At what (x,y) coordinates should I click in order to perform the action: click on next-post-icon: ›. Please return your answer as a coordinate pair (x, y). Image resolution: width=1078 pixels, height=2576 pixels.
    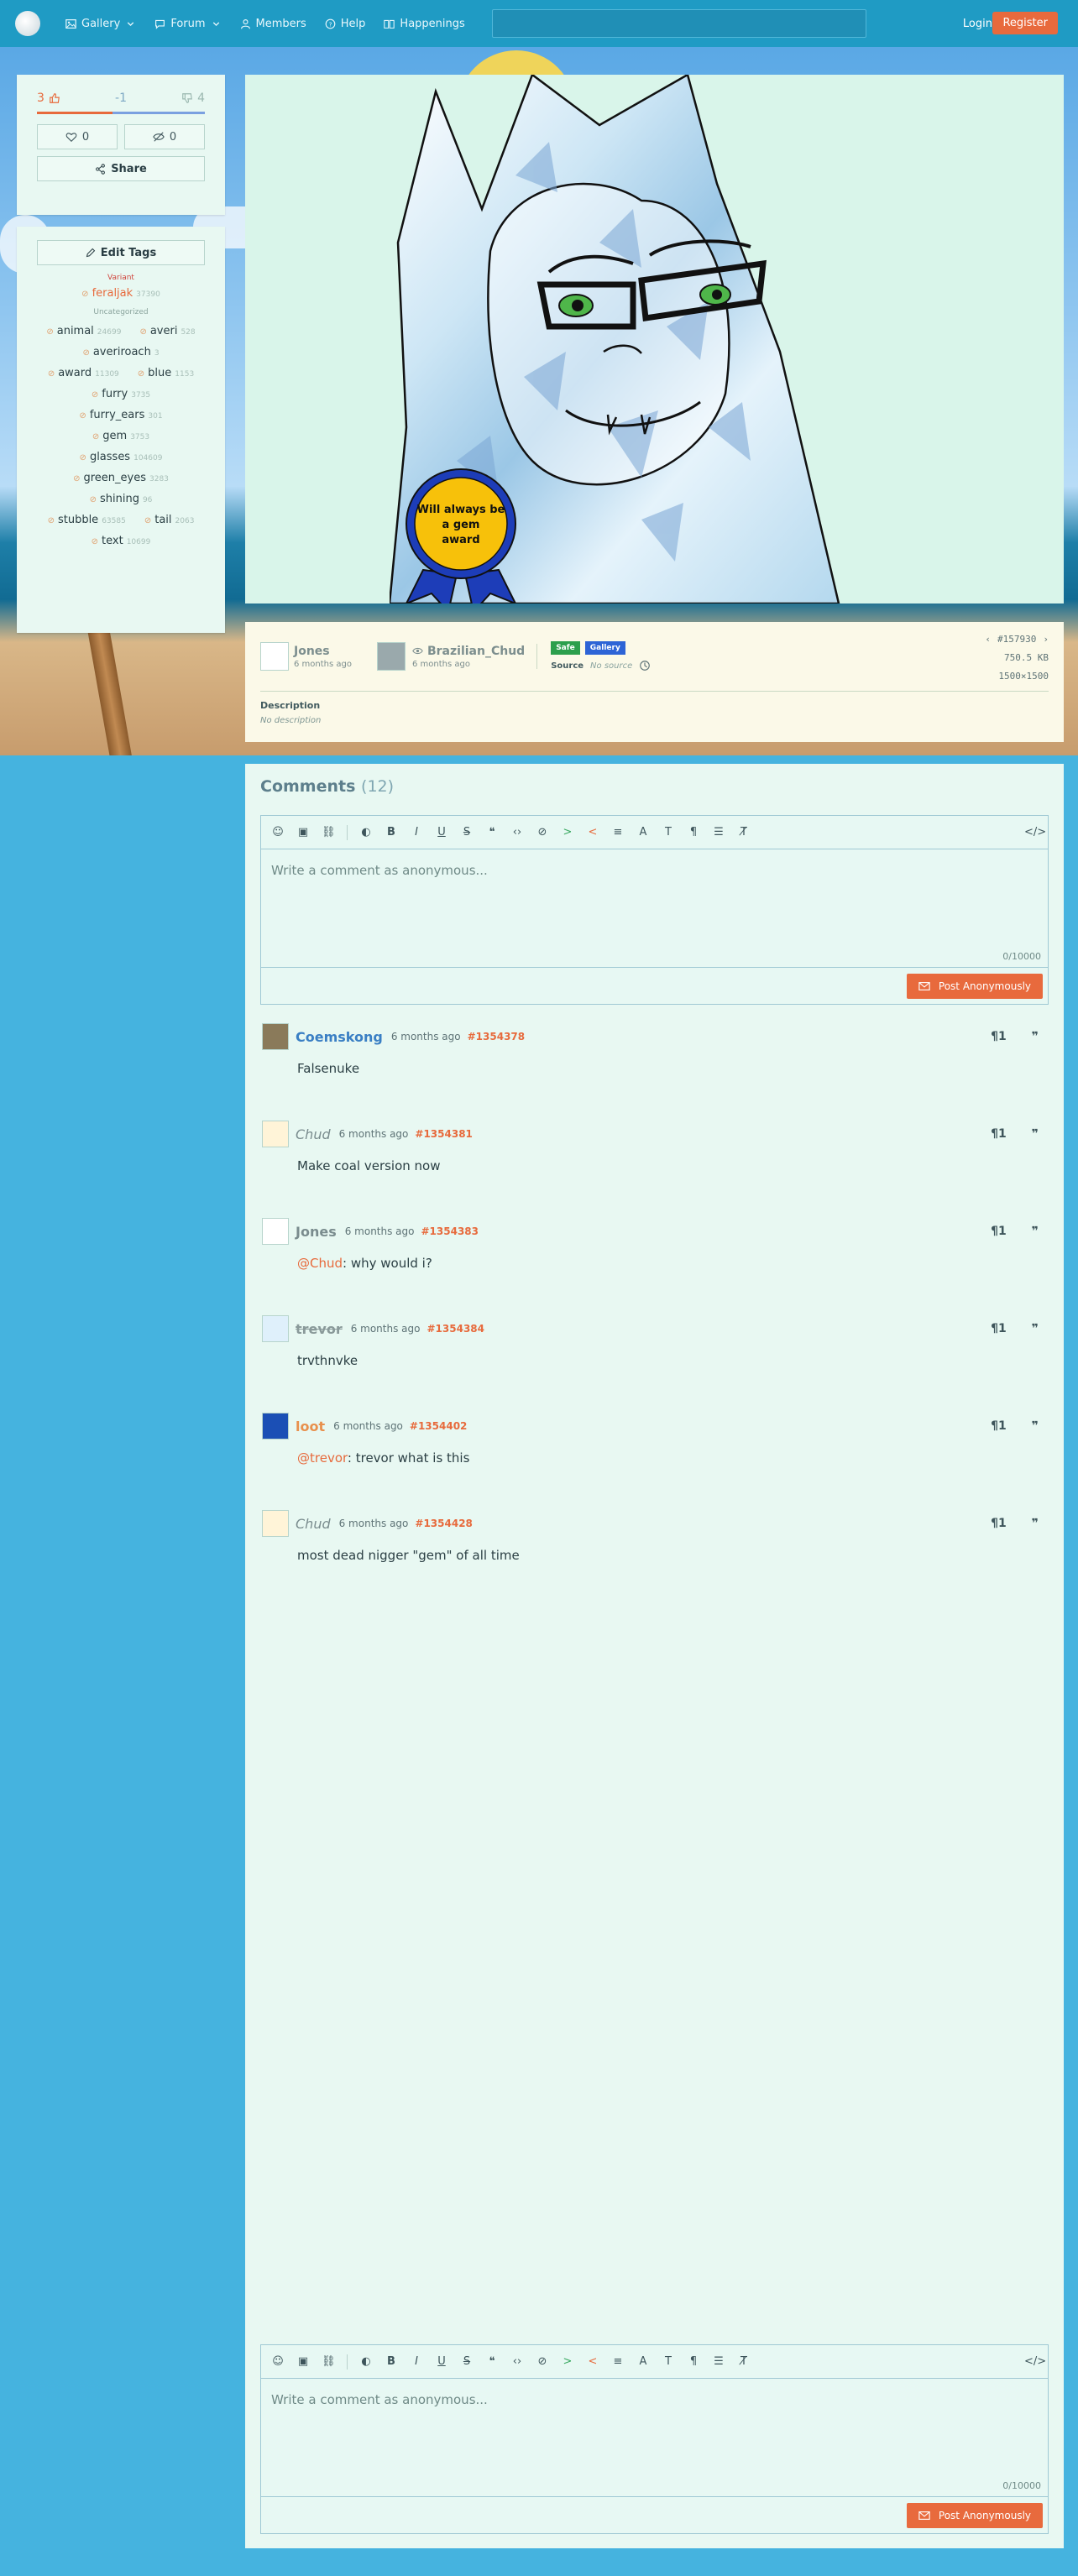
    Looking at the image, I should click on (1046, 639).